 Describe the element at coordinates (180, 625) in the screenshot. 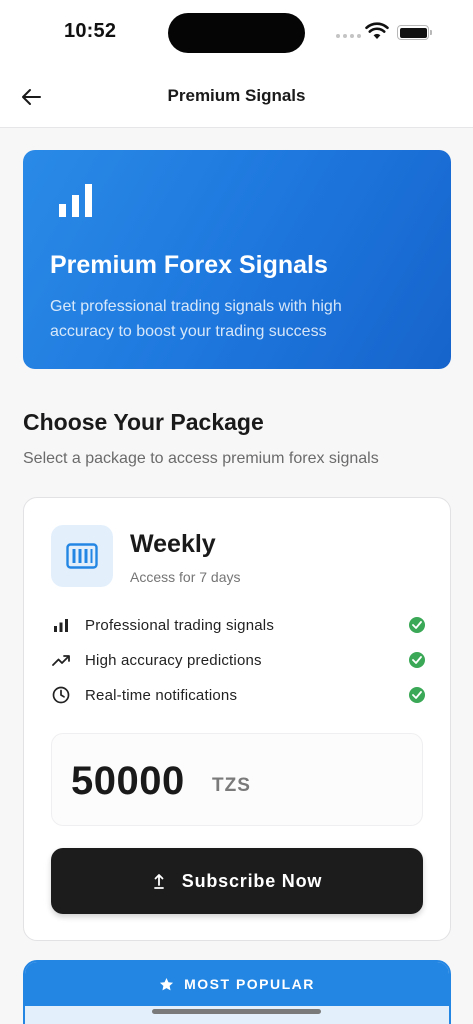

I see `feature-label: Professional trading signals` at that location.